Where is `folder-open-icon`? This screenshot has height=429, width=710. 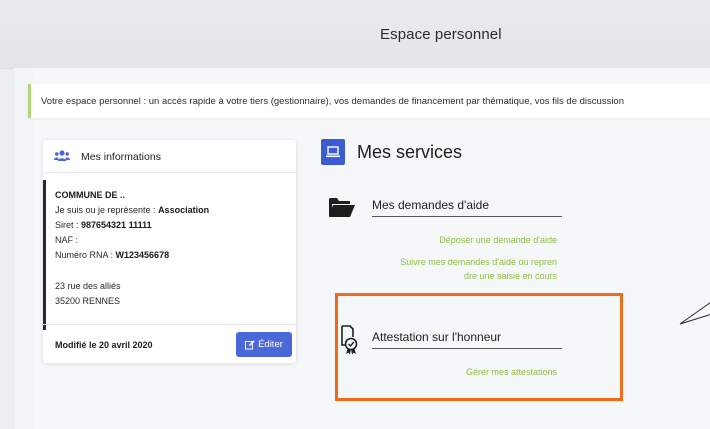
folder-open-icon is located at coordinates (342, 207).